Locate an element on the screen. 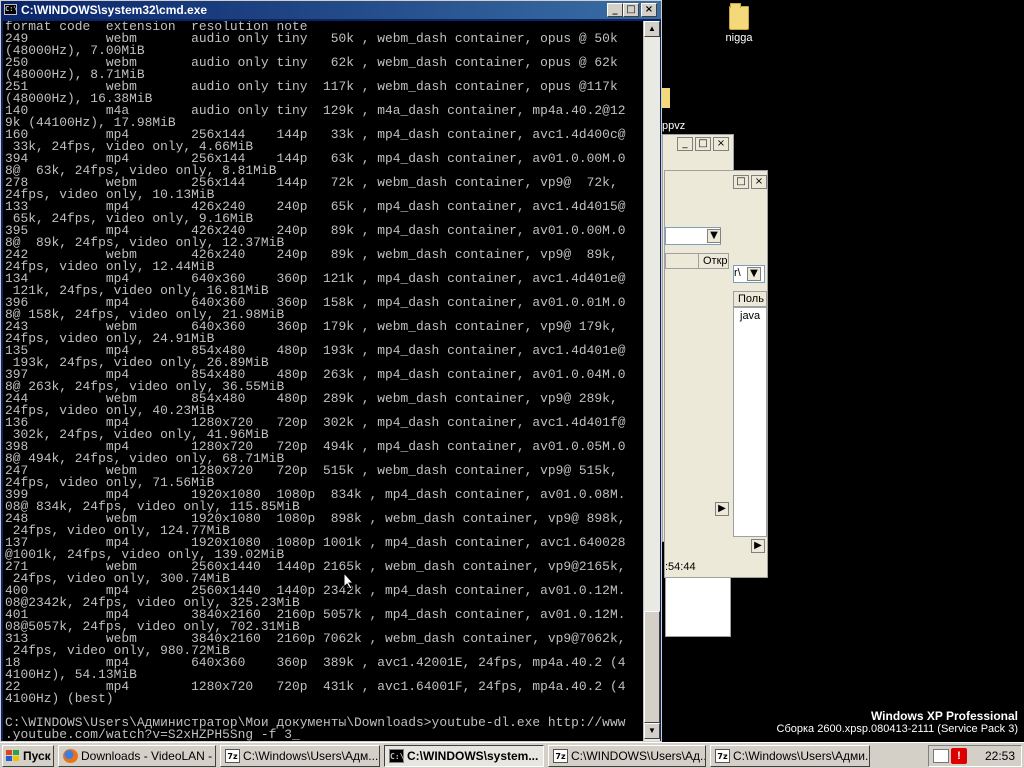 Image resolution: width=1024 pixels, height=768 pixels. item-list: java is located at coordinates (750, 422).